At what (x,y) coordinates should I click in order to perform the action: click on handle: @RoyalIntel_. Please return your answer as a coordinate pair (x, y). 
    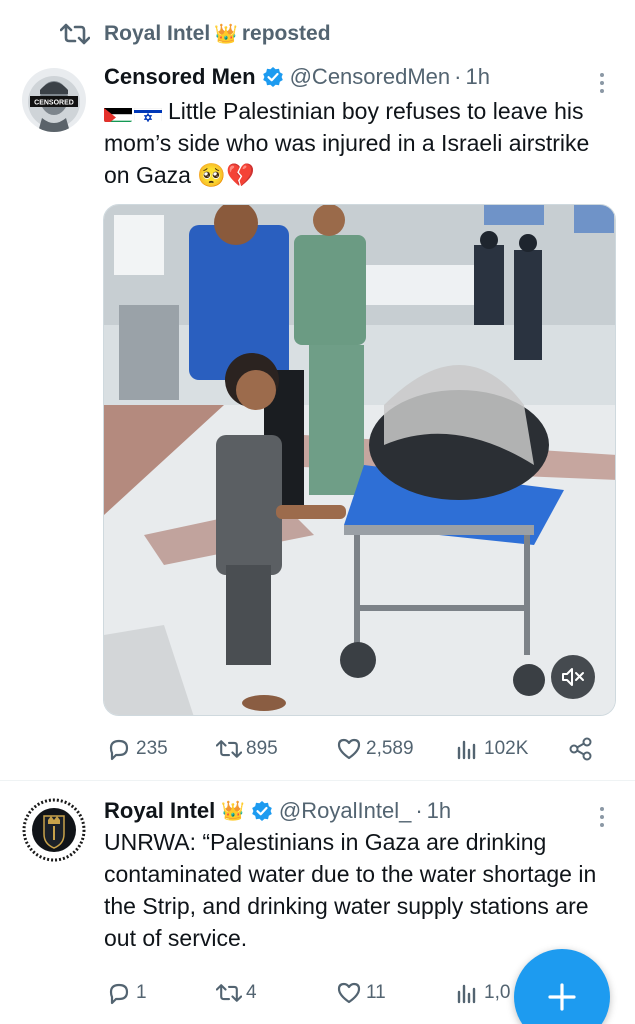
    Looking at the image, I should click on (345, 811).